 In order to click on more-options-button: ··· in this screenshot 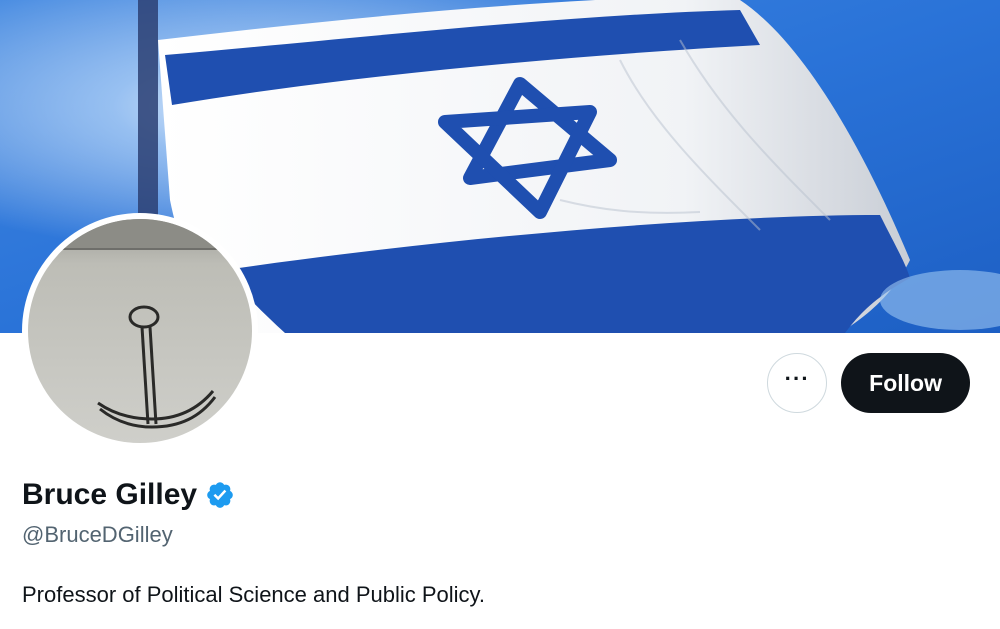, I will do `click(797, 383)`.